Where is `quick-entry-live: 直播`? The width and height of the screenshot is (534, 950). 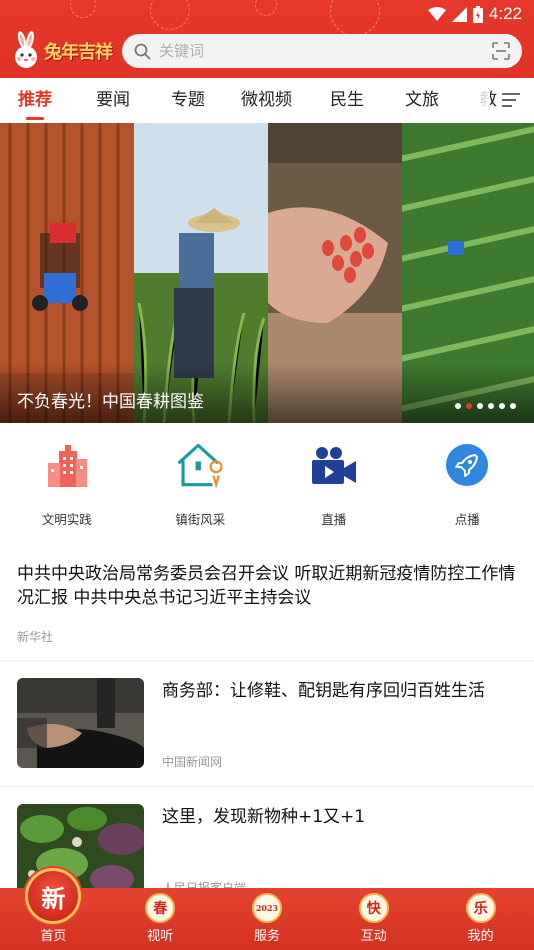
quick-entry-live: 直播 is located at coordinates (334, 485).